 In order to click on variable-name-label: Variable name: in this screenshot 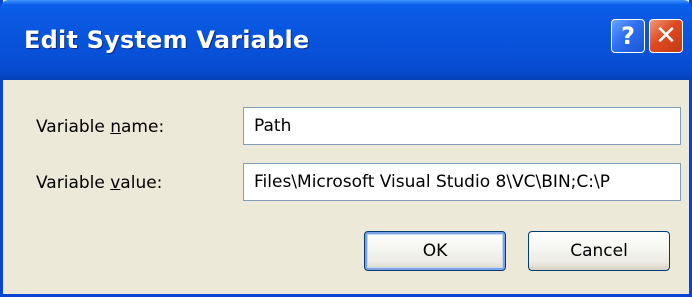, I will do `click(100, 127)`.